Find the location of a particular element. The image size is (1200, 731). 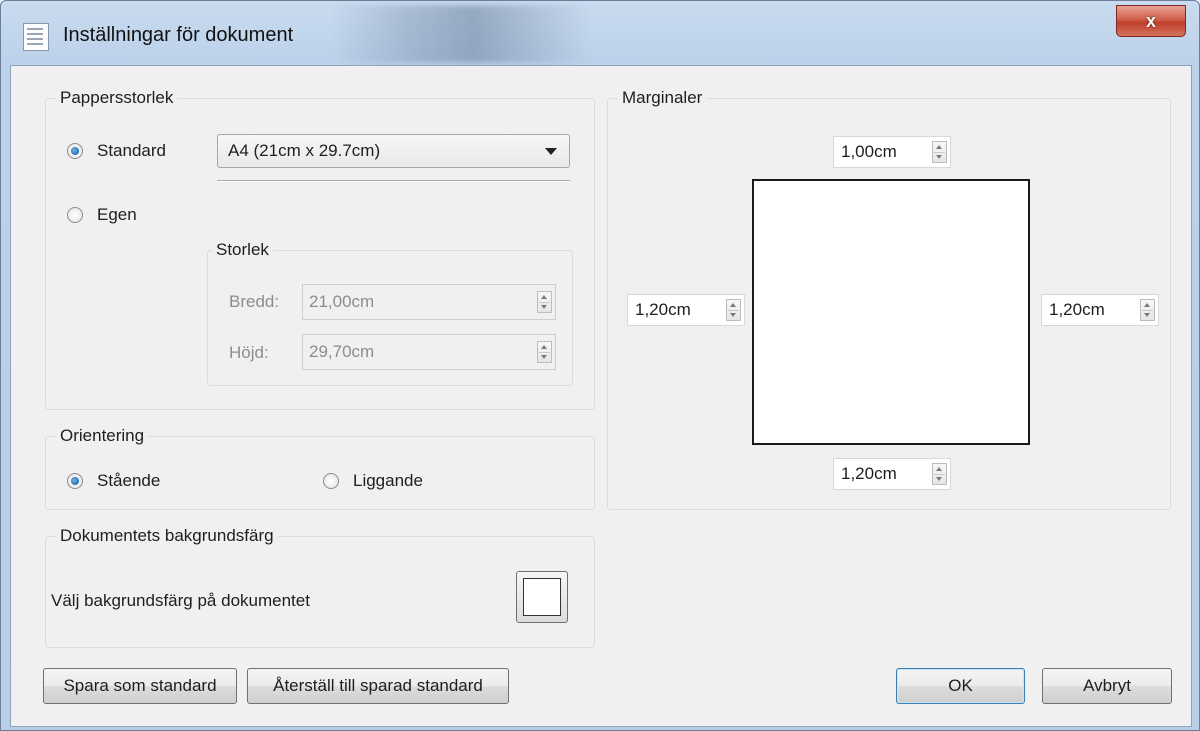

bottom-margin-spinbox: 1,20cm is located at coordinates (892, 474).